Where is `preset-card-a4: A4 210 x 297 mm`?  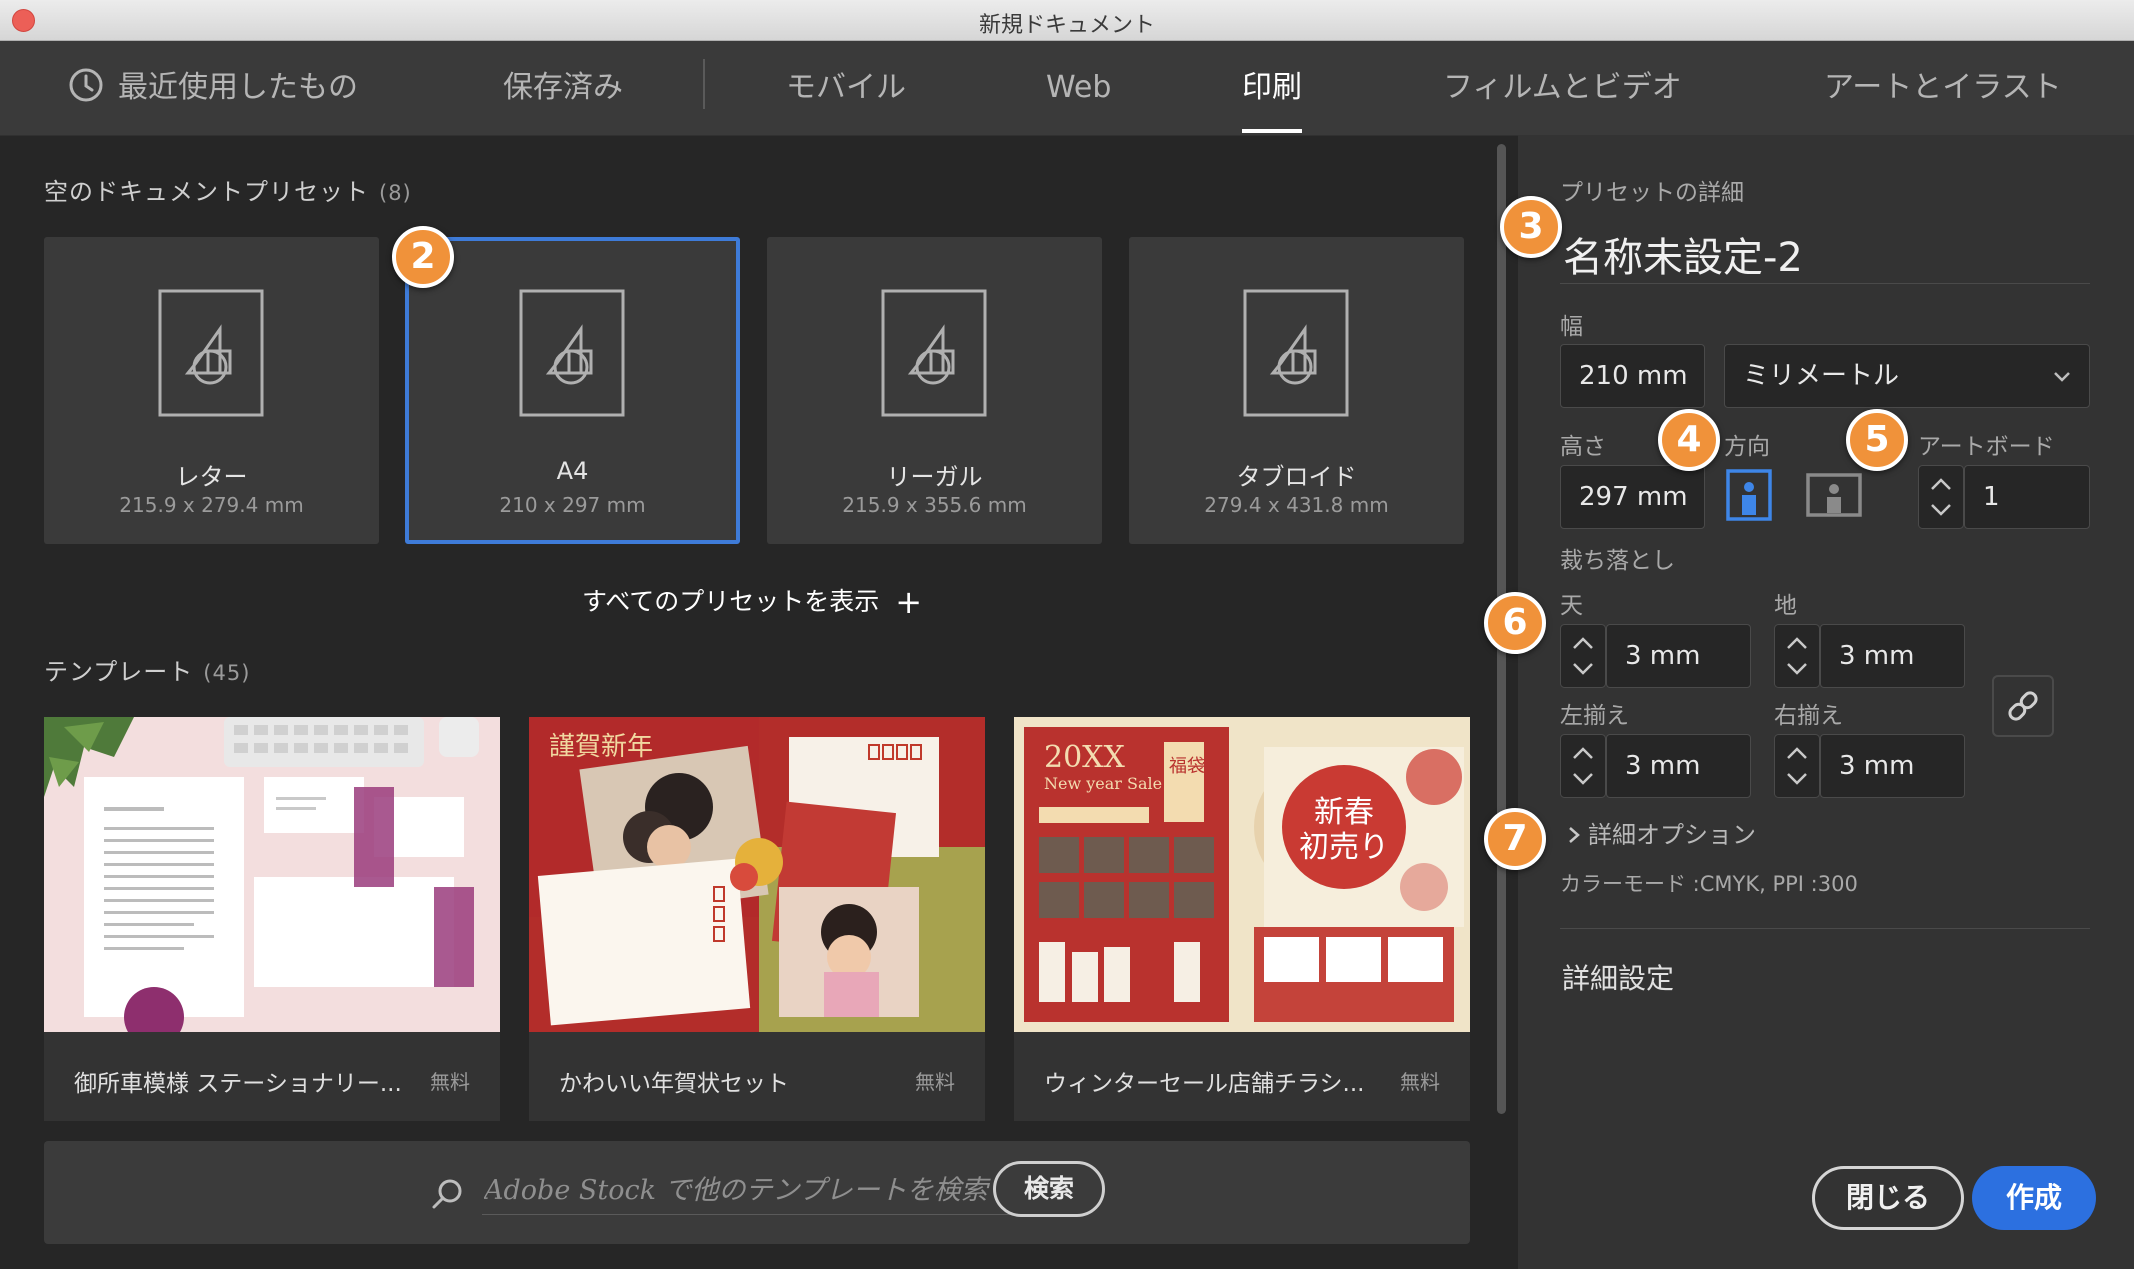 preset-card-a4: A4 210 x 297 mm is located at coordinates (572, 390).